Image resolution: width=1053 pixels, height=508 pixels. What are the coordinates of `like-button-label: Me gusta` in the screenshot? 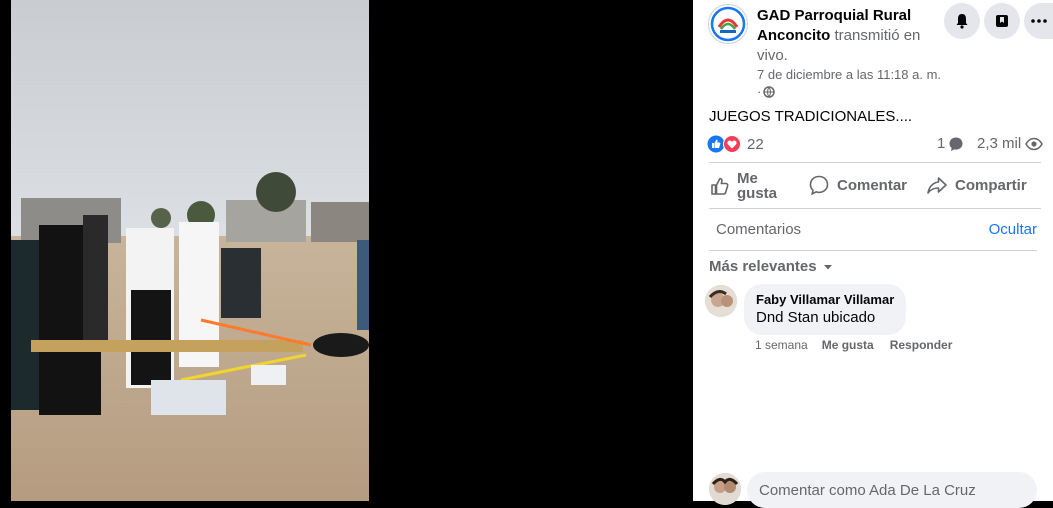 It's located at (757, 186).